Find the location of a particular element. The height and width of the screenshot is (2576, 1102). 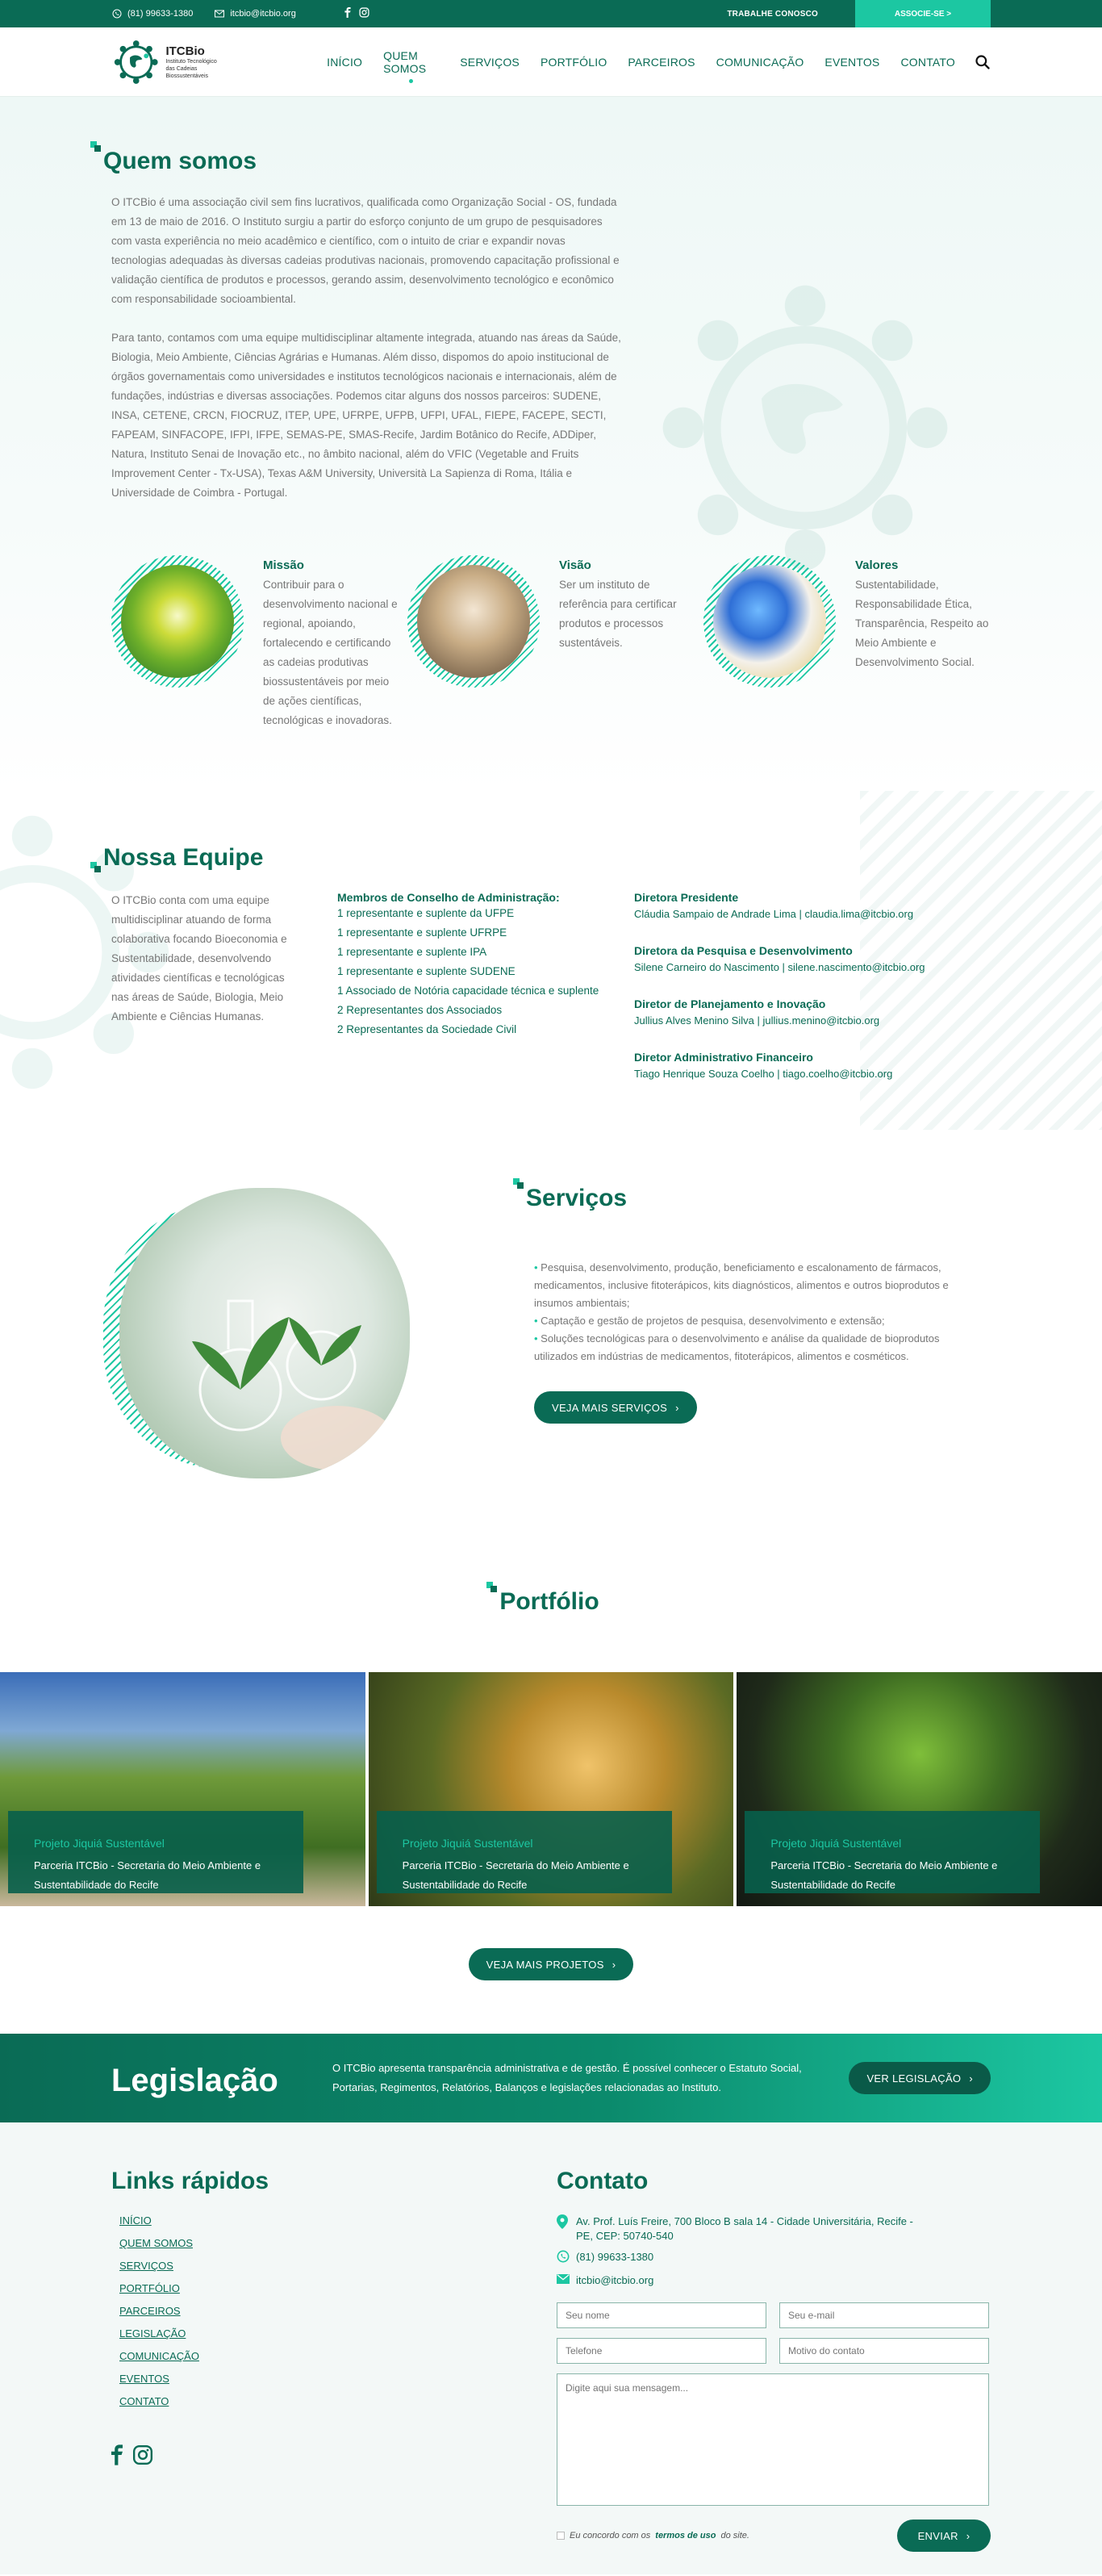

board-item: 1 representante e suplente SUDENE is located at coordinates (426, 971).